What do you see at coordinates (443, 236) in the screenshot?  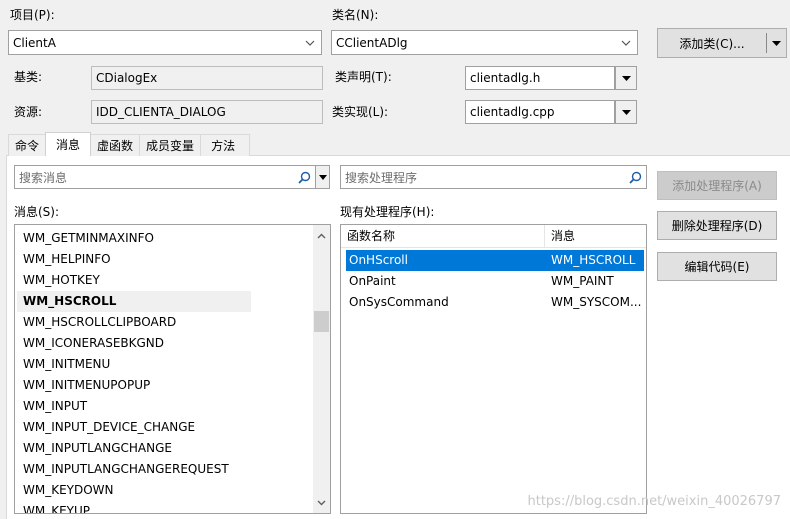 I see `column-header-function: 函数名称` at bounding box center [443, 236].